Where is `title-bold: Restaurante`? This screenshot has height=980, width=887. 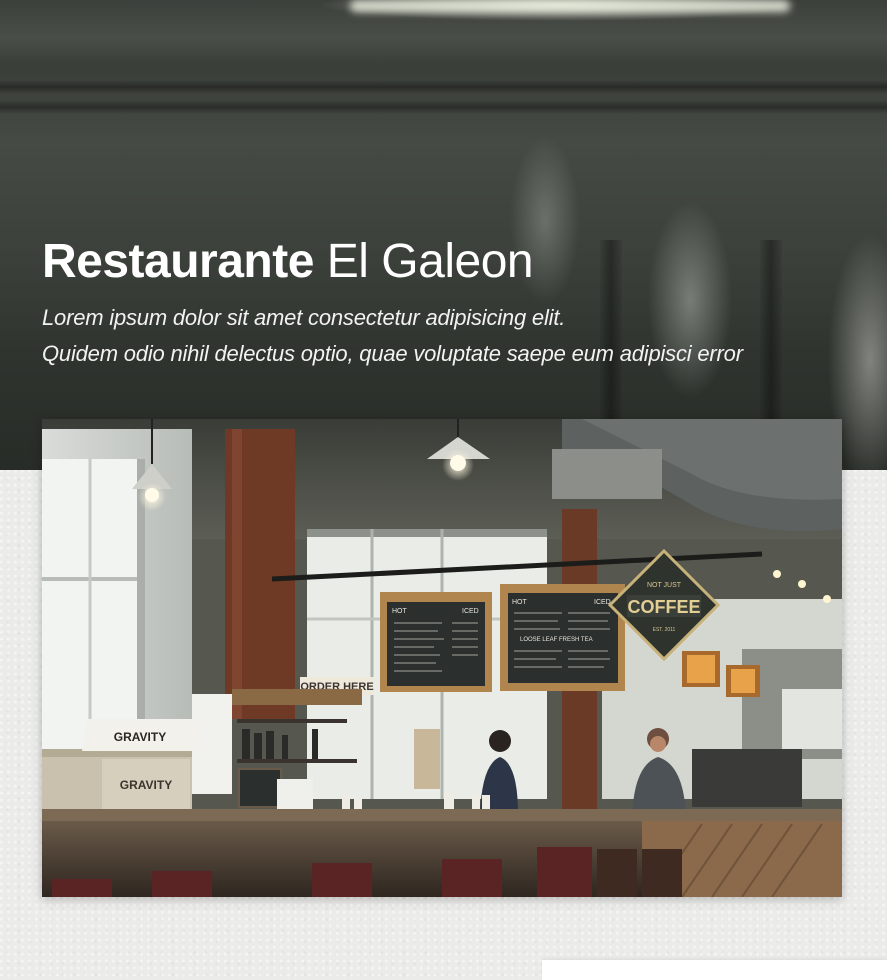
title-bold: Restaurante is located at coordinates (178, 261).